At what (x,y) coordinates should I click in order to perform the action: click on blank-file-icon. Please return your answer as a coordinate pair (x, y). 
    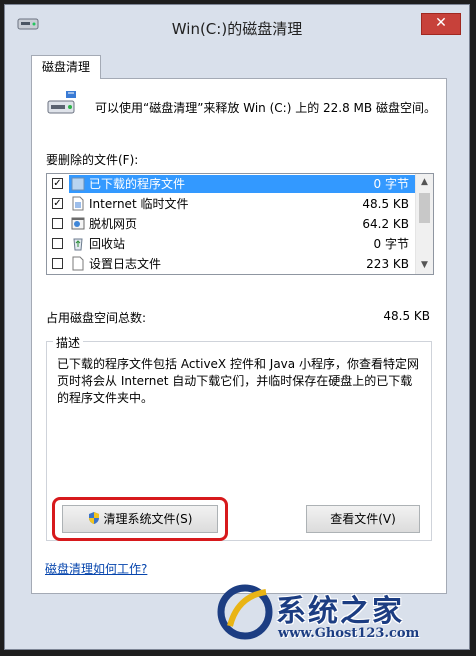
    Looking at the image, I should click on (78, 263).